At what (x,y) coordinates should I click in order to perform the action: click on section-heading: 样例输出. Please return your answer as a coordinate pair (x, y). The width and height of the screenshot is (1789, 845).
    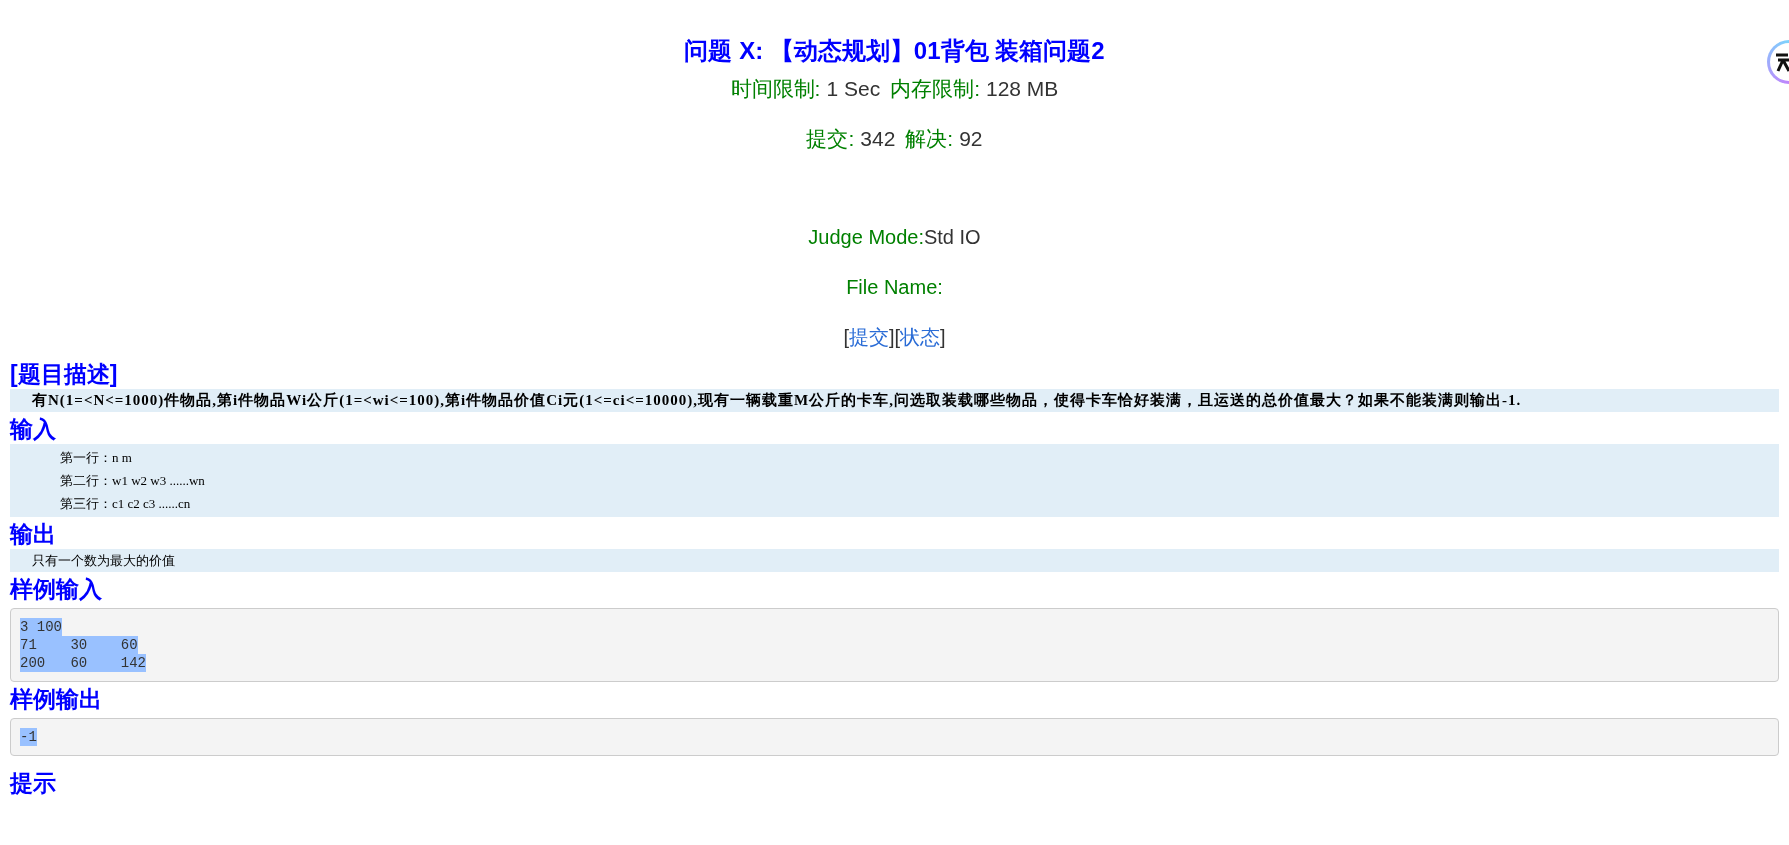
    Looking at the image, I should click on (56, 699).